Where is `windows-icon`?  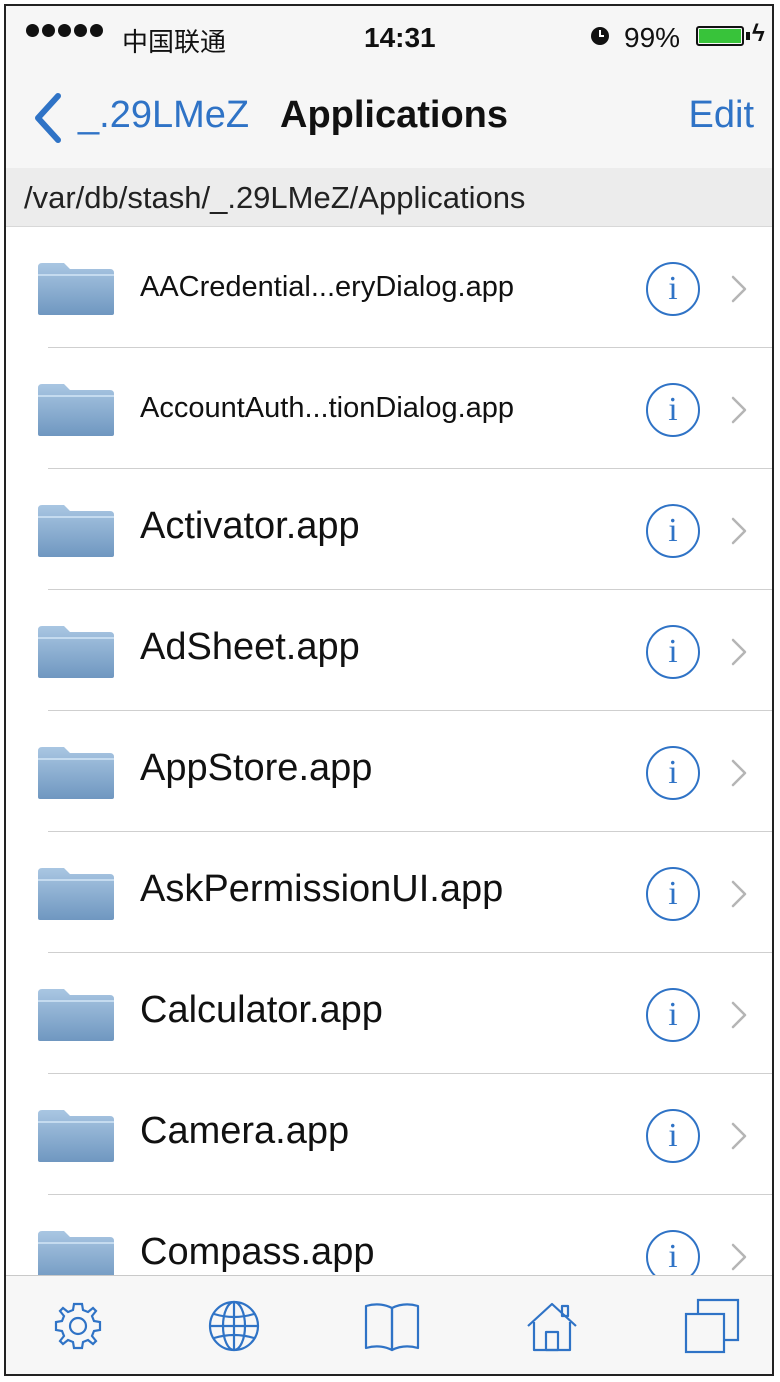
windows-icon is located at coordinates (712, 1326).